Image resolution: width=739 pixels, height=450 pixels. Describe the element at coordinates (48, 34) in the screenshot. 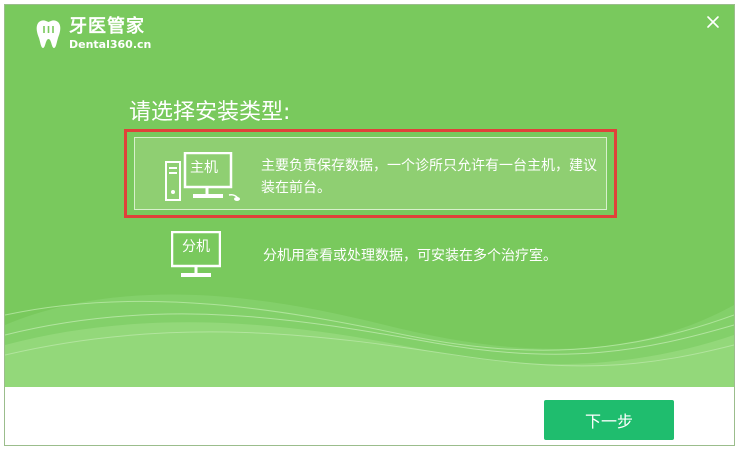

I see `tooth-icon` at that location.